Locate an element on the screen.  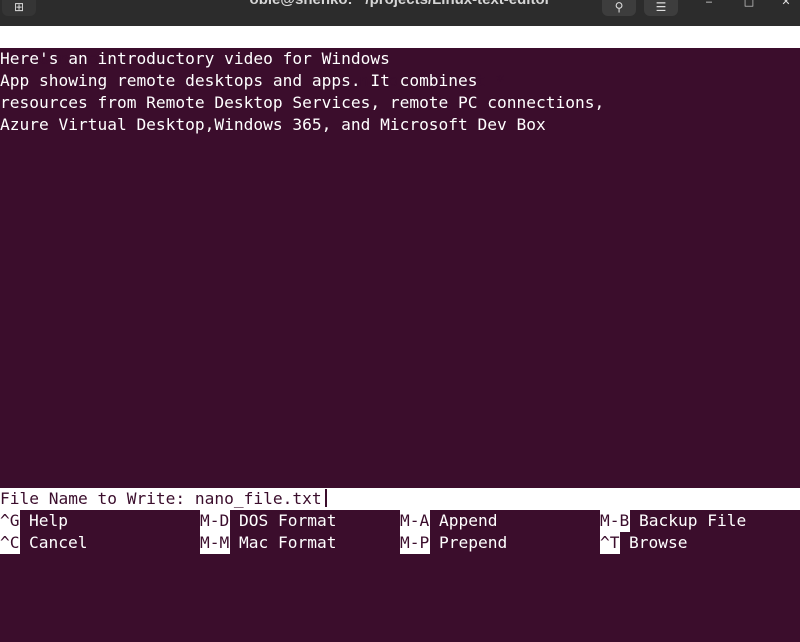
shortcut-label: Mac Format is located at coordinates (288, 542).